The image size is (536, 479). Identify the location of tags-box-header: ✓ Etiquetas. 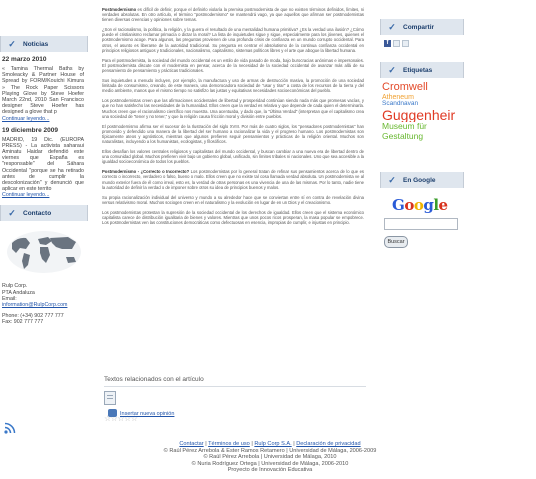
(422, 70).